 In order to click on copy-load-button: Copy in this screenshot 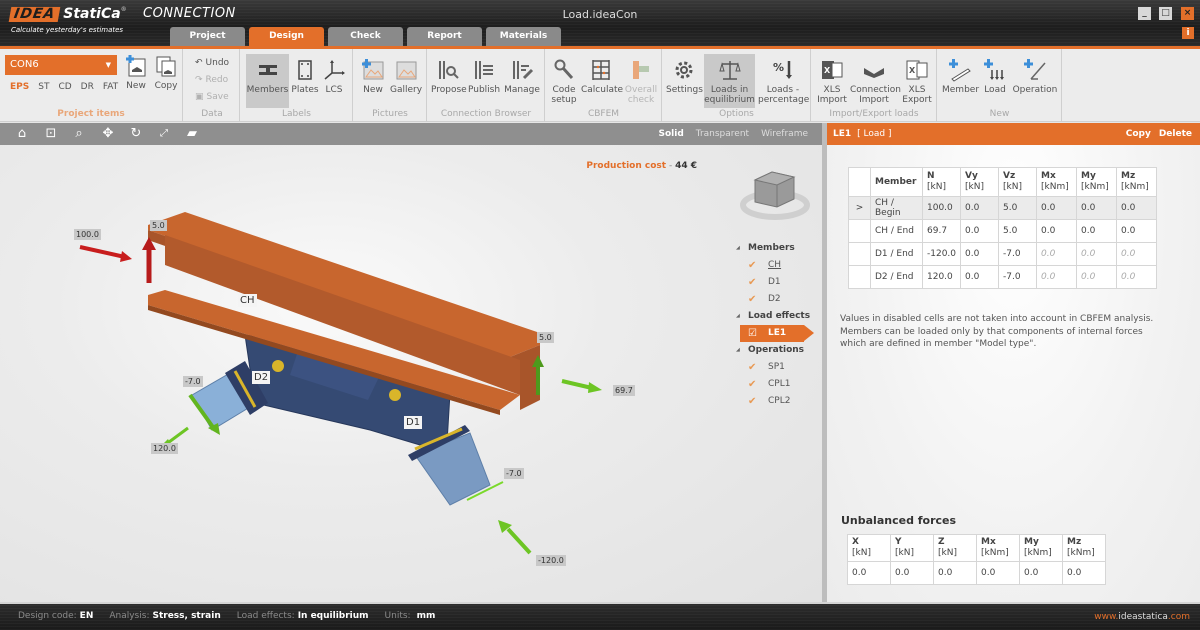, I will do `click(1138, 134)`.